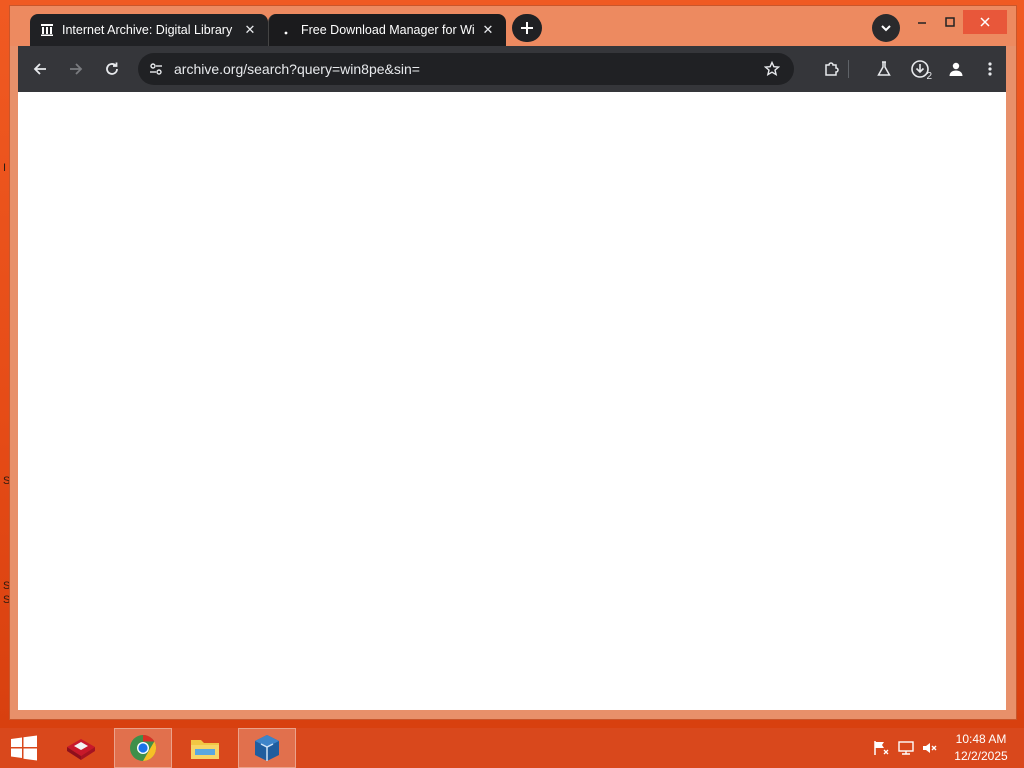 This screenshot has width=1024, height=768. I want to click on person-icon, so click(956, 69).